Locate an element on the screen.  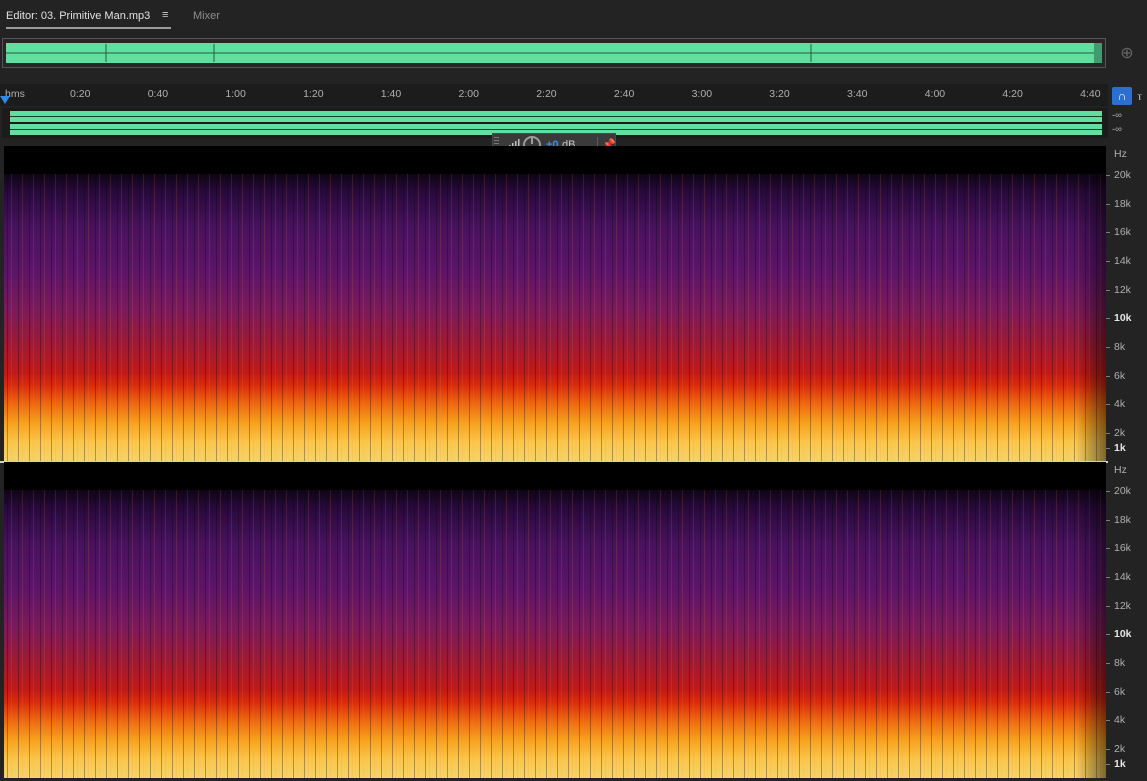
ruler-tick-label: 4:00 is located at coordinates (935, 94).